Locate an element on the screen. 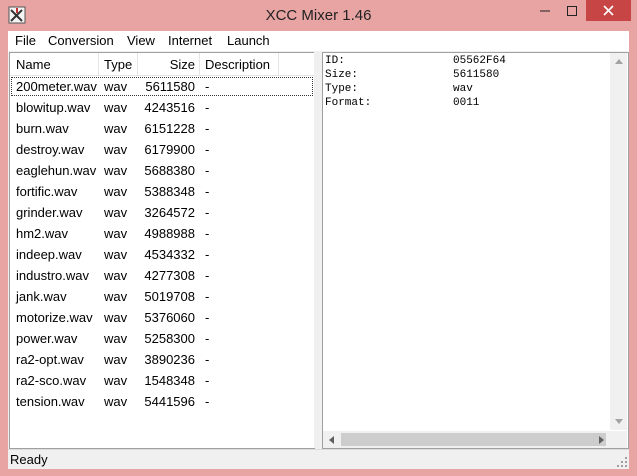 Image resolution: width=637 pixels, height=476 pixels. minimize-button is located at coordinates (545, 10).